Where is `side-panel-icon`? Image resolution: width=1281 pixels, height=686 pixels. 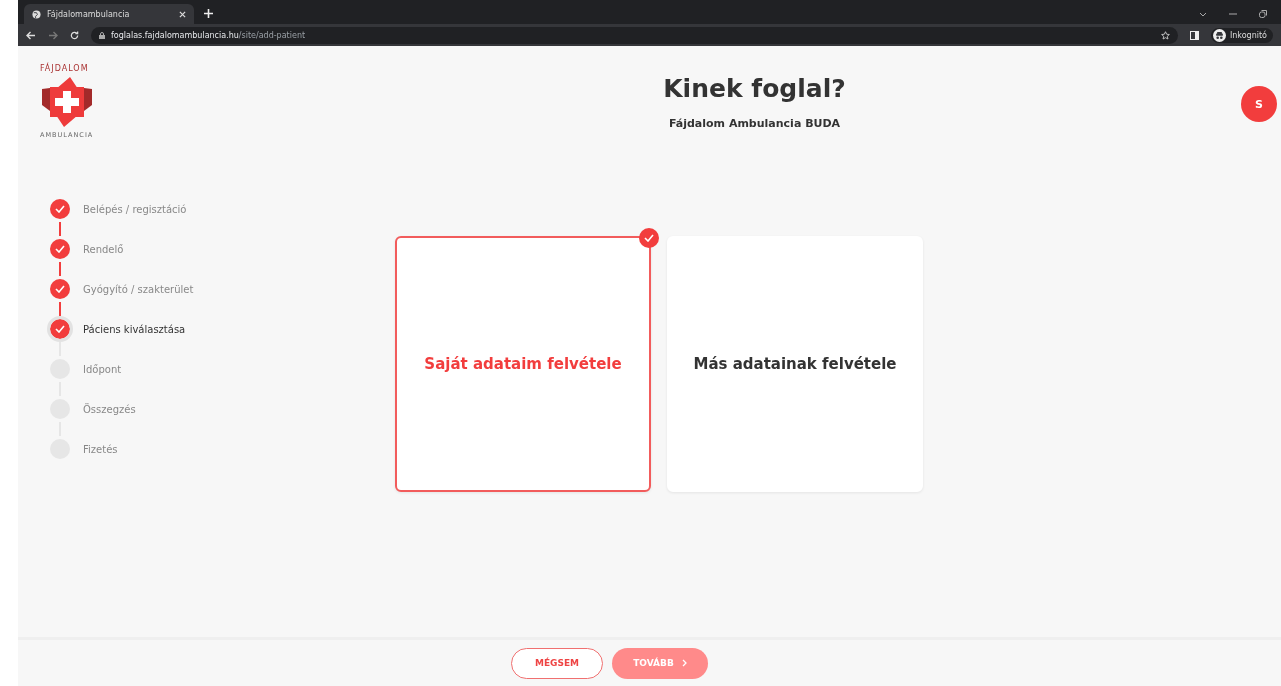 side-panel-icon is located at coordinates (1194, 35).